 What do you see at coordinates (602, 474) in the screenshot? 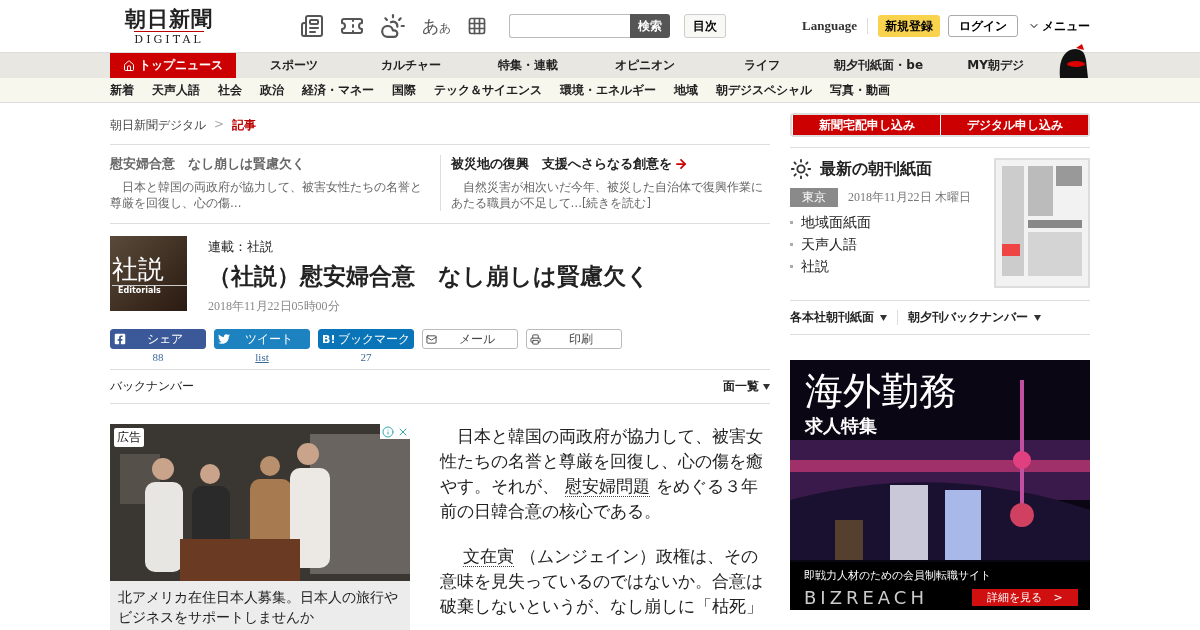
I see `article-paragraph: 日本と韓国の両政府が協力して、被害女性たちの名誉と尊厳を回復し、心の傷を癒やす。それが、 慰安婦問題 をめぐる３年前の日韓合意の核心である。` at bounding box center [602, 474].